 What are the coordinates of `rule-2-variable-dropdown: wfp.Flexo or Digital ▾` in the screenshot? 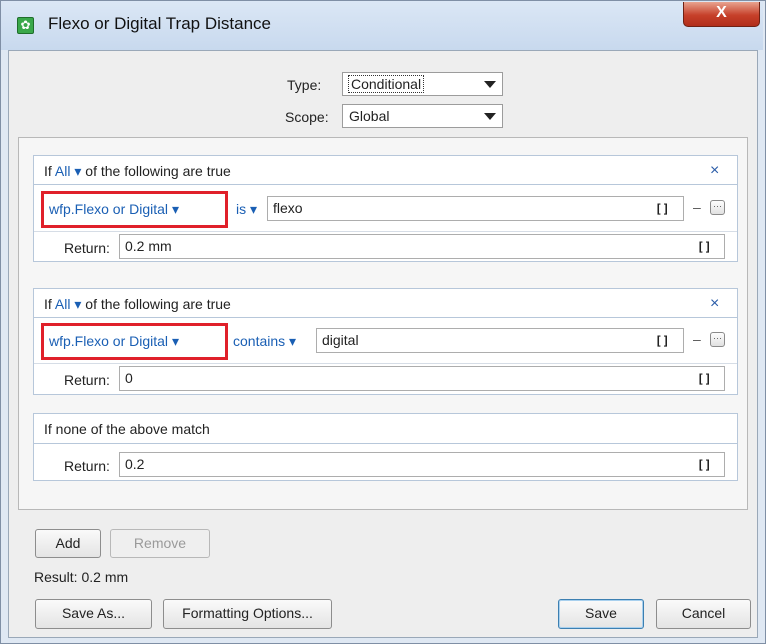 It's located at (114, 341).